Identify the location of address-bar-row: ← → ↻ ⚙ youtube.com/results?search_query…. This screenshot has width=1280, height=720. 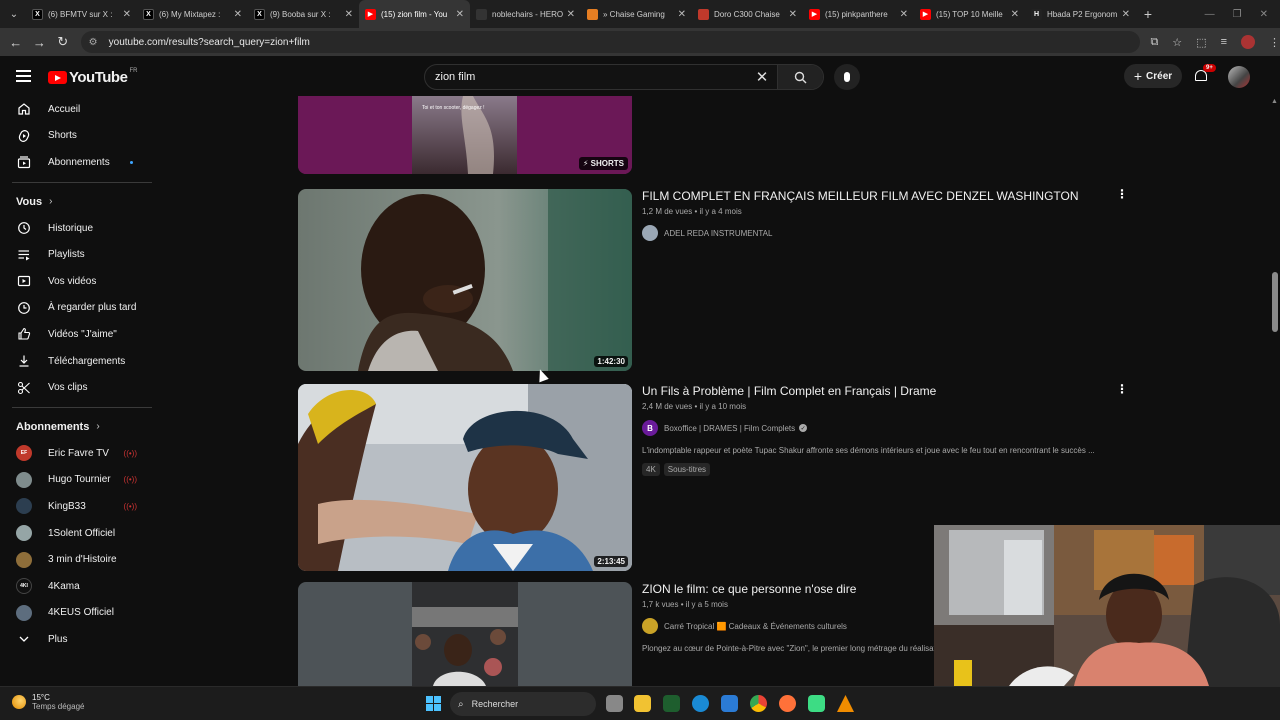
(640, 42).